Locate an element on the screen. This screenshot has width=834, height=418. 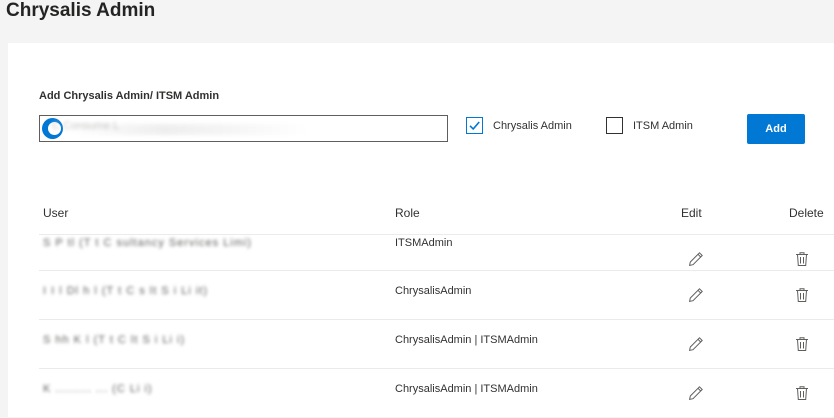
itsm-admin-option: ITSM Admin is located at coordinates (649, 125).